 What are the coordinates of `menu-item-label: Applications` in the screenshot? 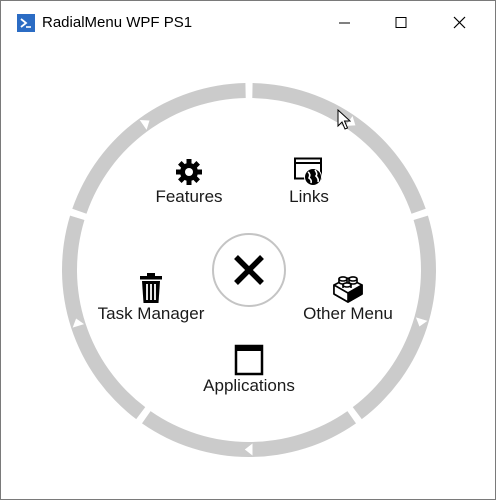 It's located at (249, 385).